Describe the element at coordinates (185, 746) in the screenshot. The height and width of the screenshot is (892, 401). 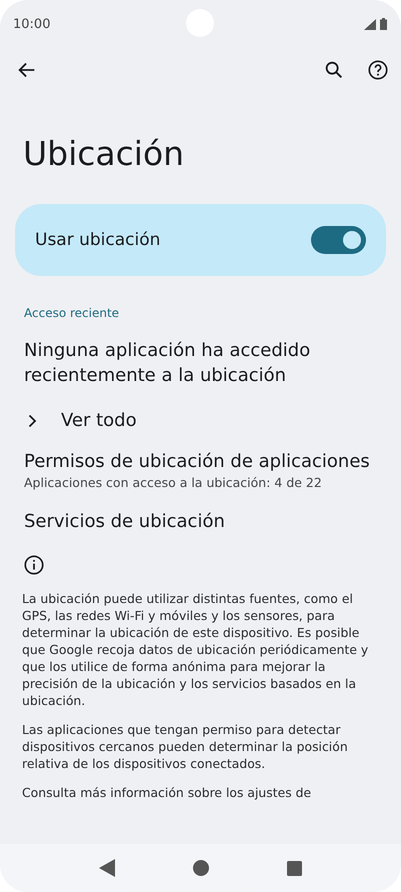
I see `info-paragraph: Las aplicaciones que tengan permiso para detectar dispositivos cercanos pueden determinar la posición relativa de los dispositivos conectados.` at that location.